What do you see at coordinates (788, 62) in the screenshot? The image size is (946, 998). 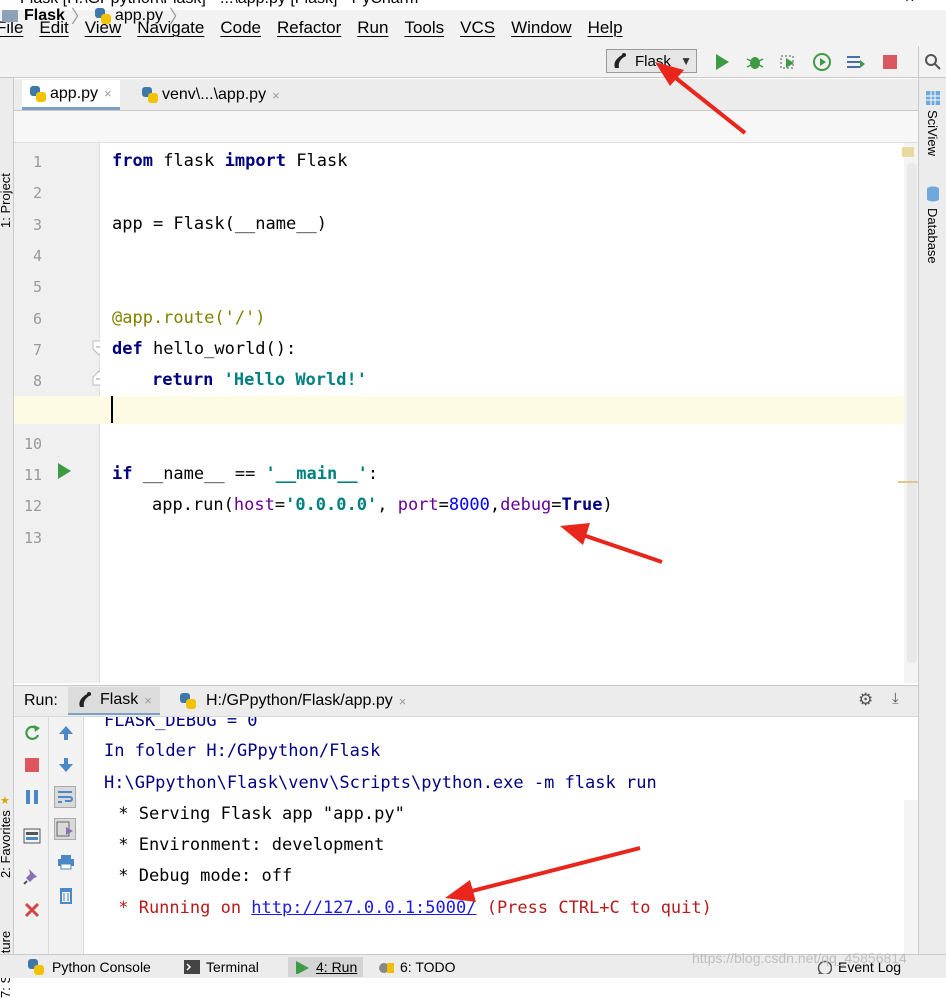 I see `run-with-coverage-button` at bounding box center [788, 62].